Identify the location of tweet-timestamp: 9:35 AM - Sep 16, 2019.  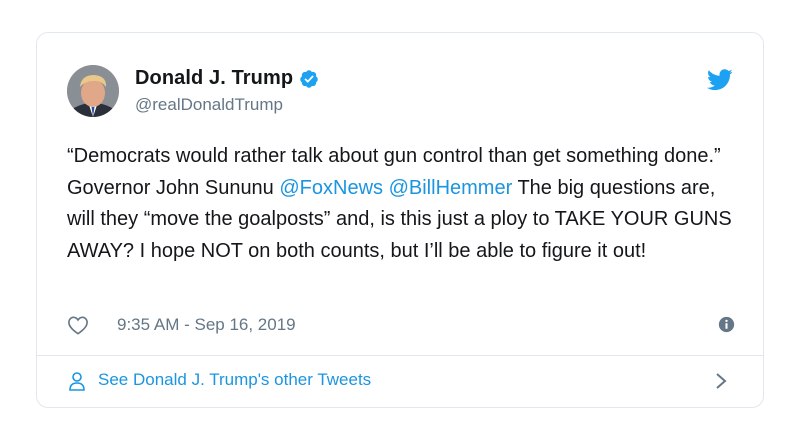
(206, 325).